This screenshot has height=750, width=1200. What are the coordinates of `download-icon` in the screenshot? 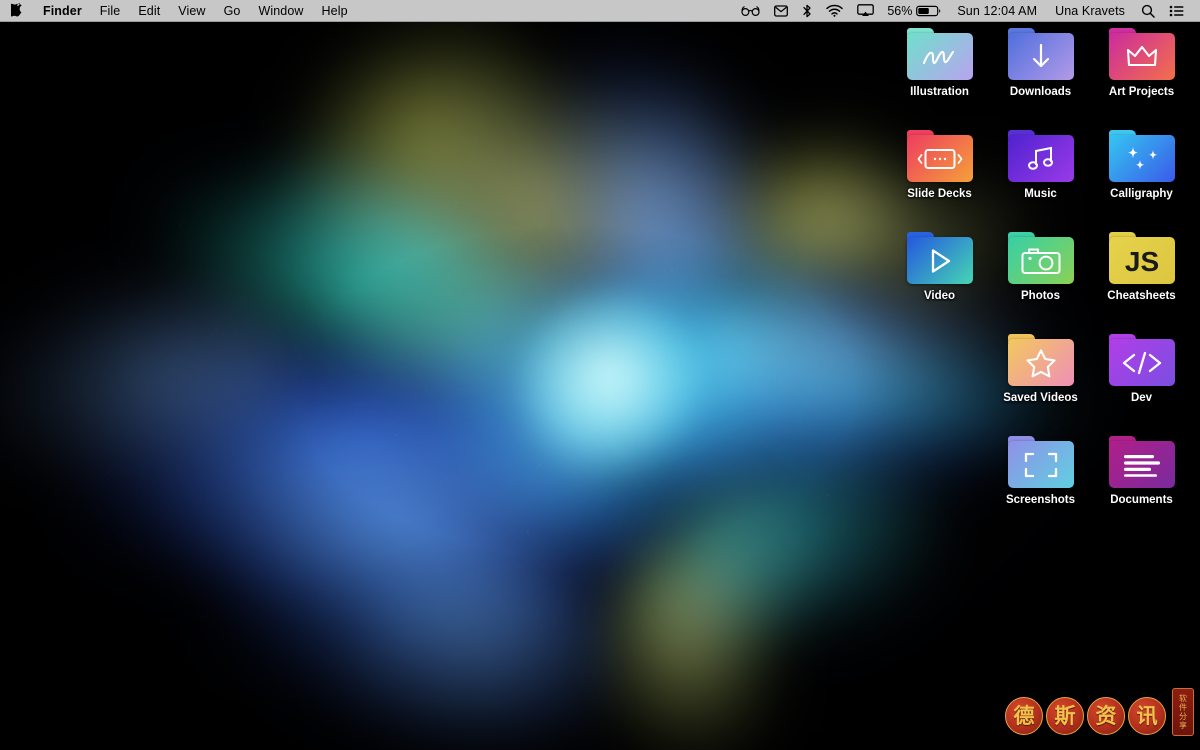 It's located at (1041, 56).